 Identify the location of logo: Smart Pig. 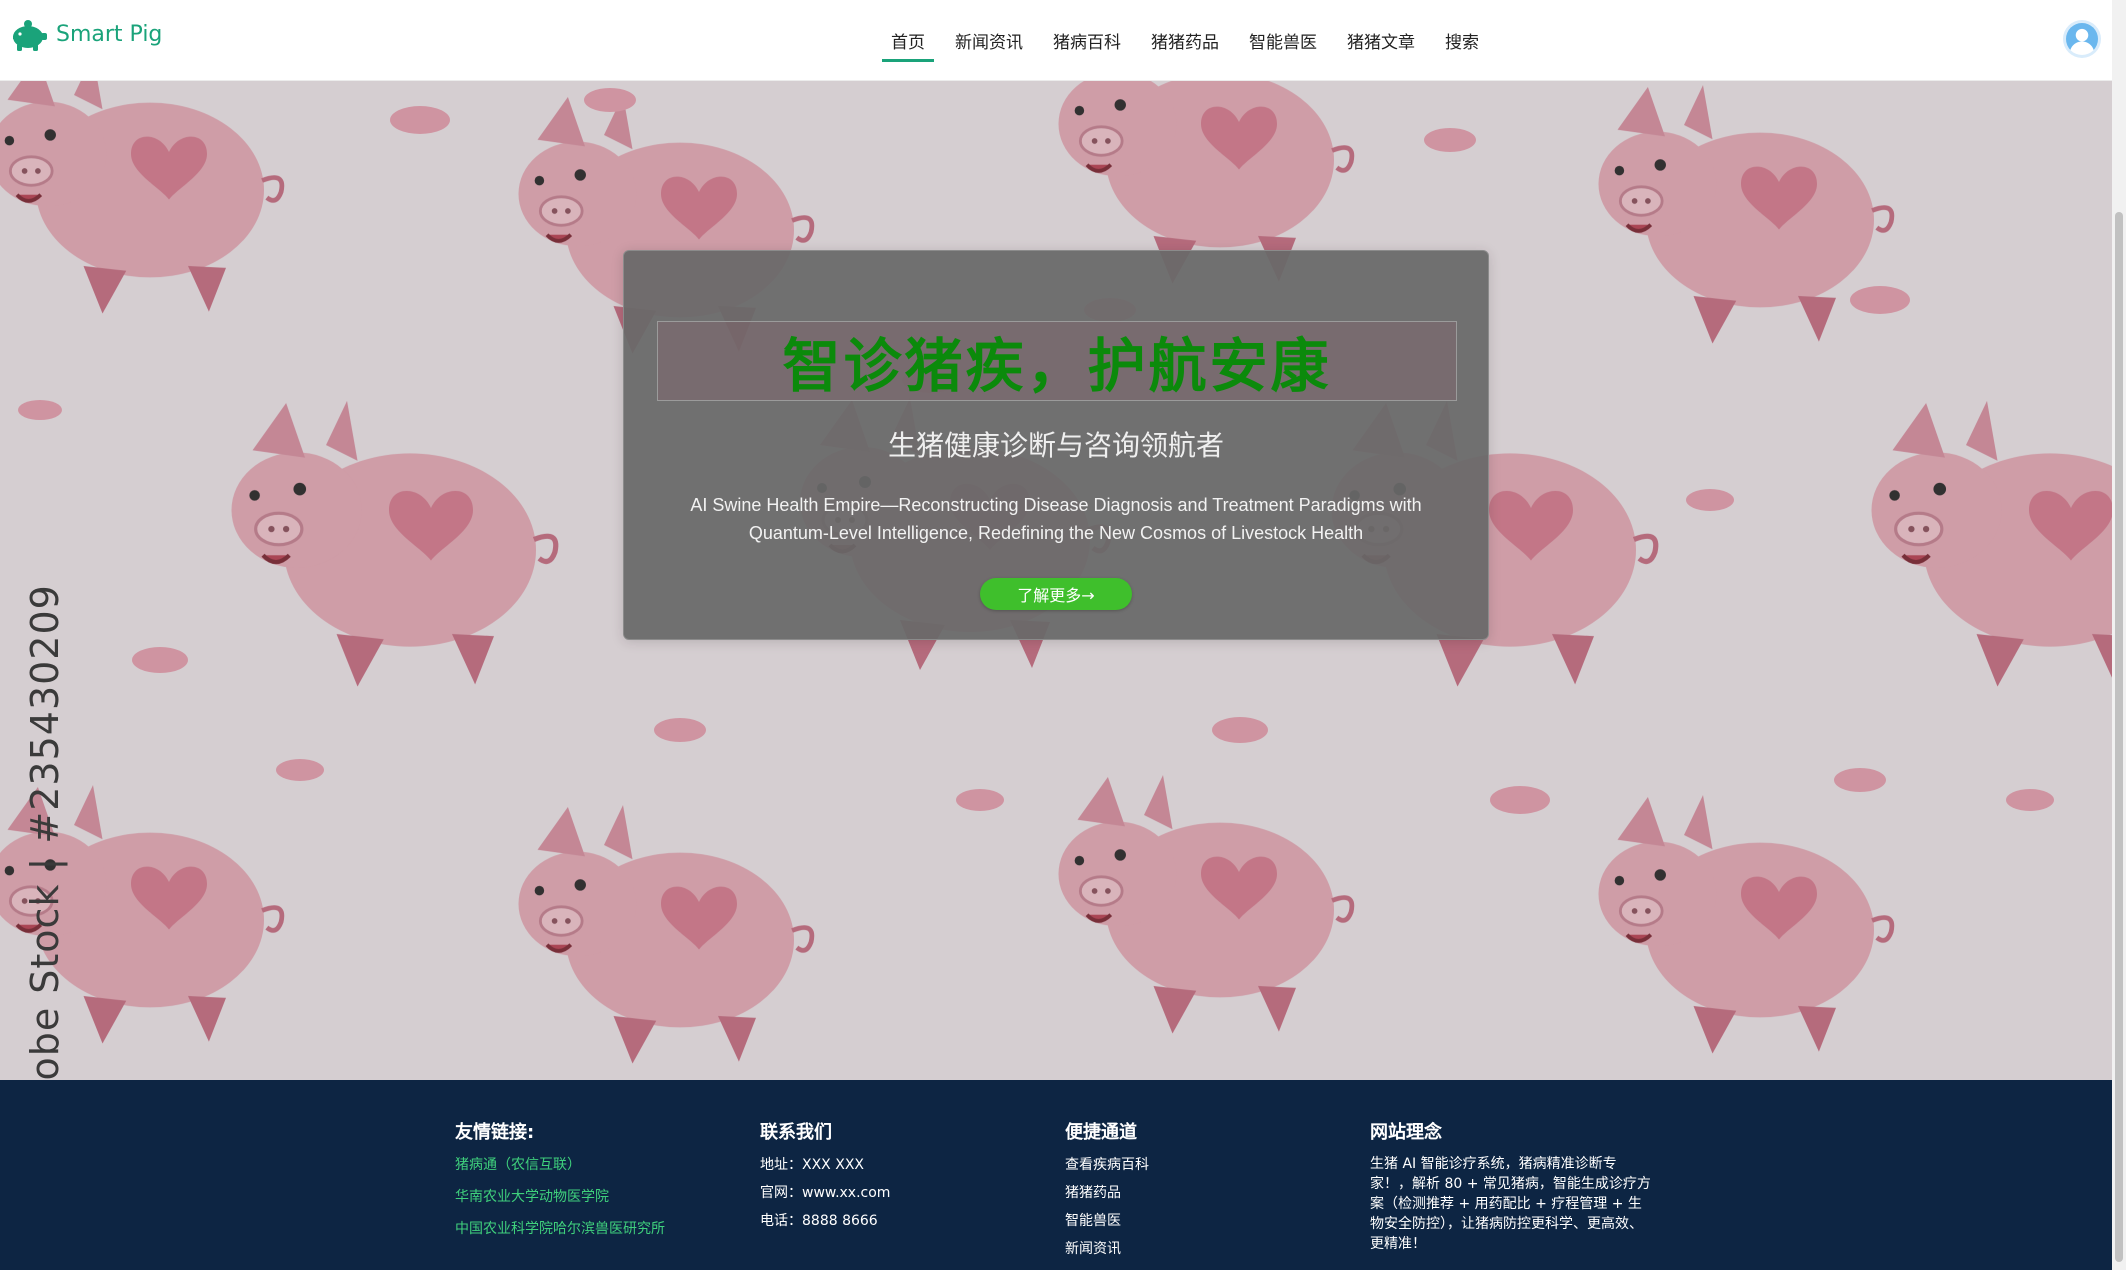
(85, 34).